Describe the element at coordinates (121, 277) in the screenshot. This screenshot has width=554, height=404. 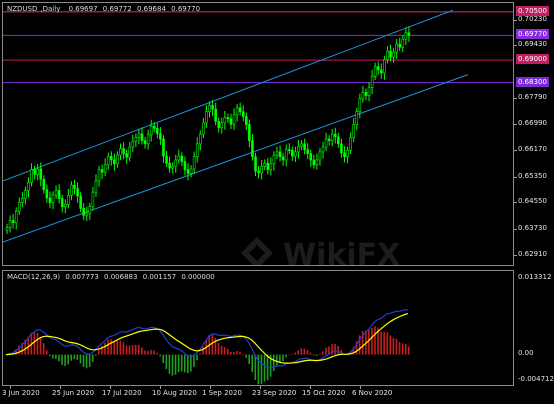
I see `macd-value-signal: 0.006883` at that location.